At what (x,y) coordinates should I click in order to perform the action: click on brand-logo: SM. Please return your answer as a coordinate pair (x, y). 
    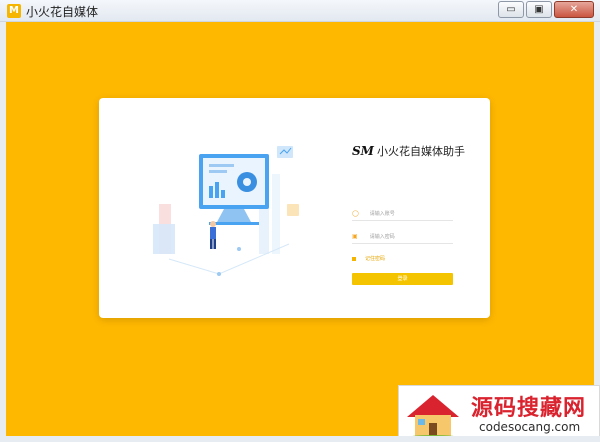
    Looking at the image, I should click on (363, 151).